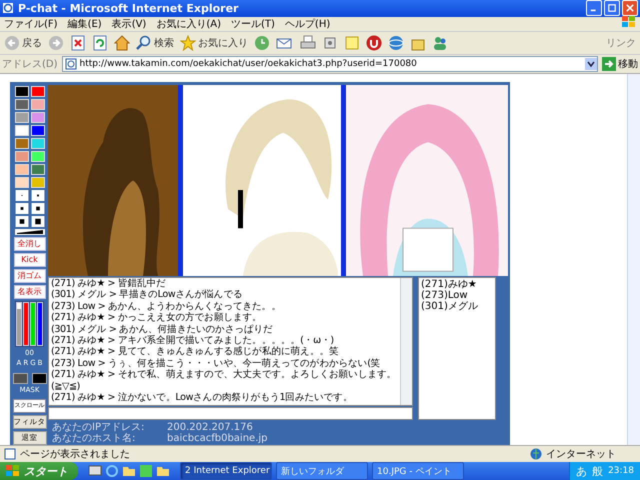 This screenshot has width=640, height=480. Describe the element at coordinates (418, 471) in the screenshot. I see `taskbar-button: 10.JPG - ペイント` at that location.